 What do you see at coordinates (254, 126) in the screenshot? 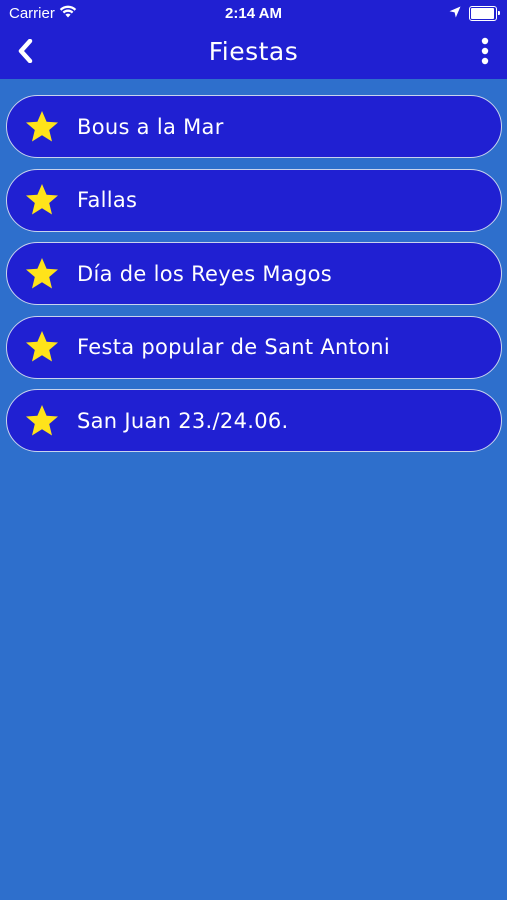
I see `list-item: Bous a la Mar` at bounding box center [254, 126].